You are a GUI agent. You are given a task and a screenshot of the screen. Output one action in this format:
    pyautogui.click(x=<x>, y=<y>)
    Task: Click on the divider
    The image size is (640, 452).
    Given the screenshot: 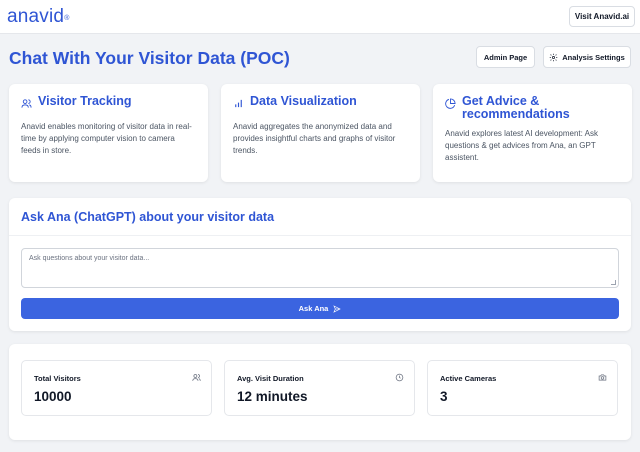 What is the action you would take?
    pyautogui.click(x=320, y=235)
    